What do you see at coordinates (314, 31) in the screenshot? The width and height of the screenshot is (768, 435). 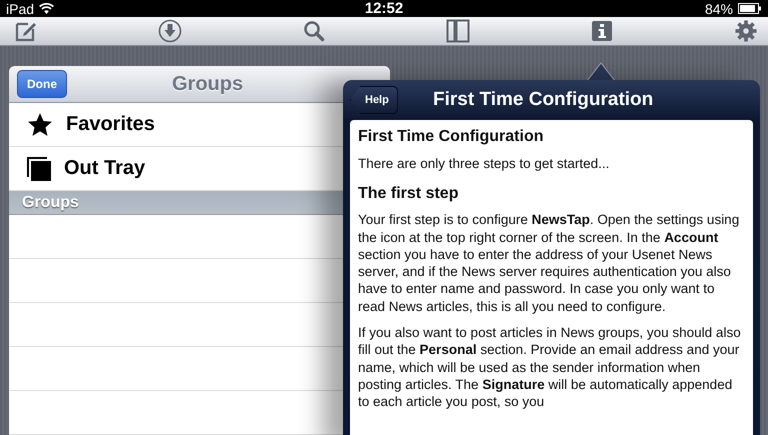 I see `search-icon` at bounding box center [314, 31].